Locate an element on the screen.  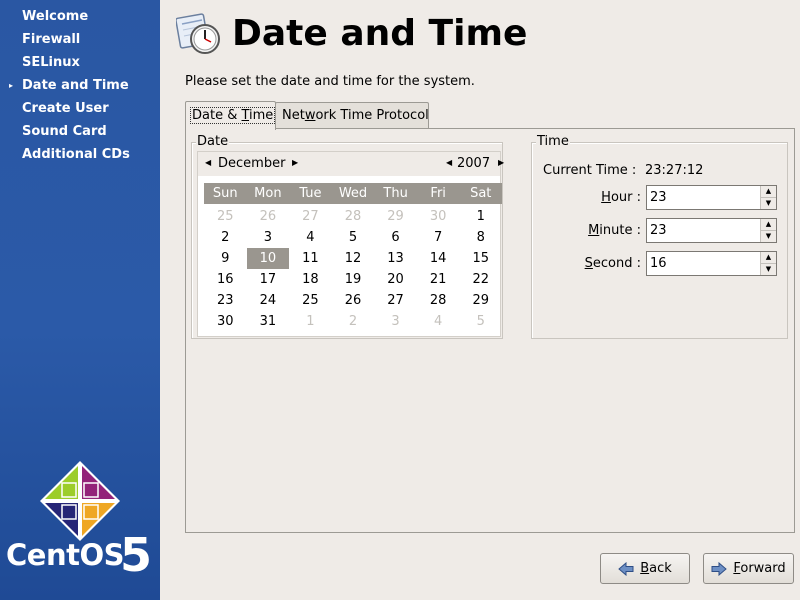
second-increment-icon: ▲ is located at coordinates (768, 257).